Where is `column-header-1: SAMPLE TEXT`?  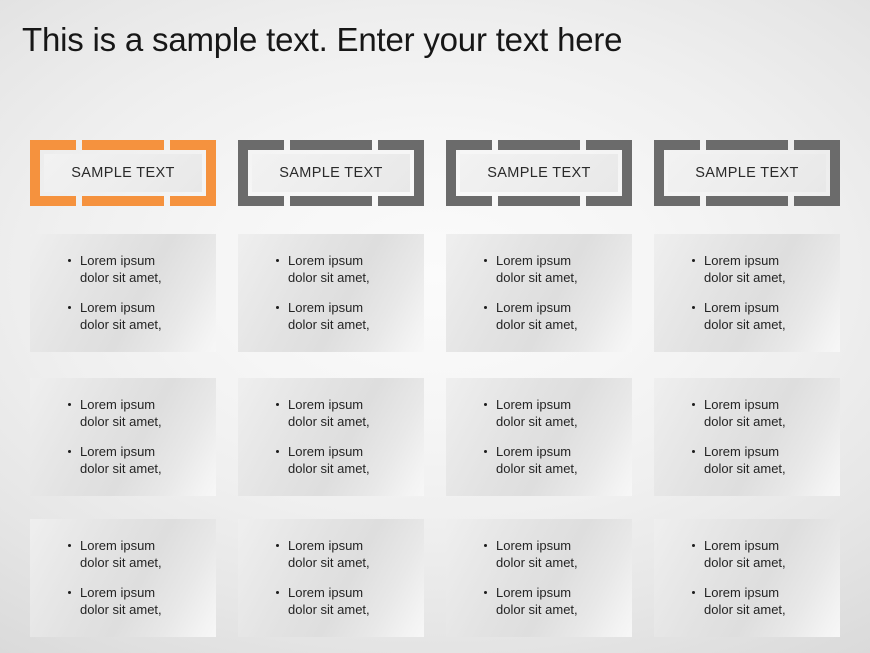 column-header-1: SAMPLE TEXT is located at coordinates (123, 173).